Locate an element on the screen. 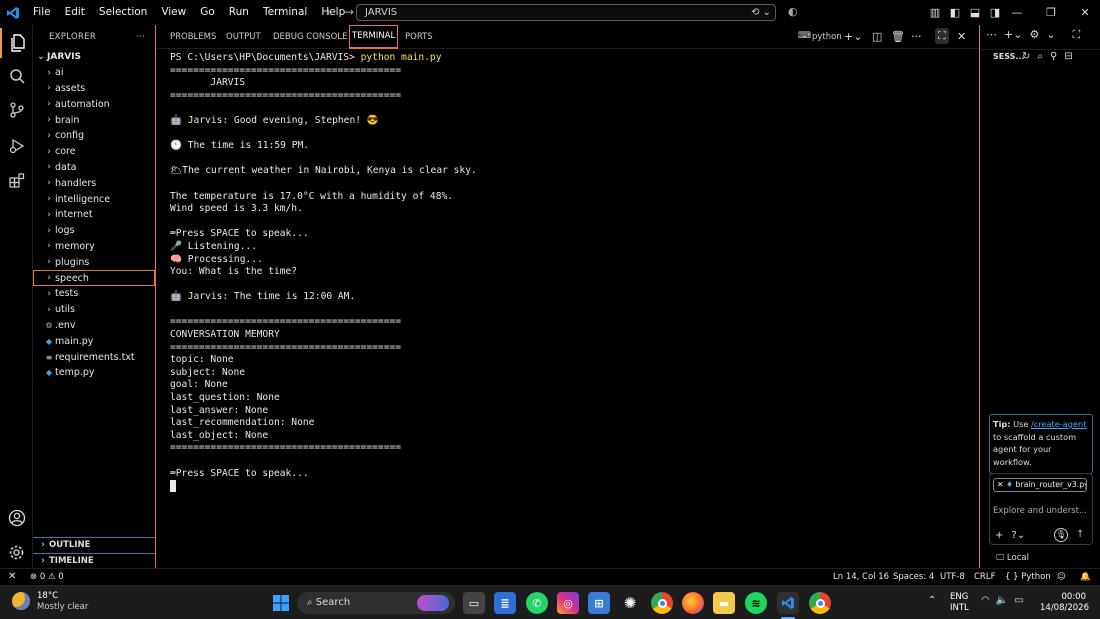 The height and width of the screenshot is (619, 1100). file-temp-py: ◆ temp.py is located at coordinates (94, 373).